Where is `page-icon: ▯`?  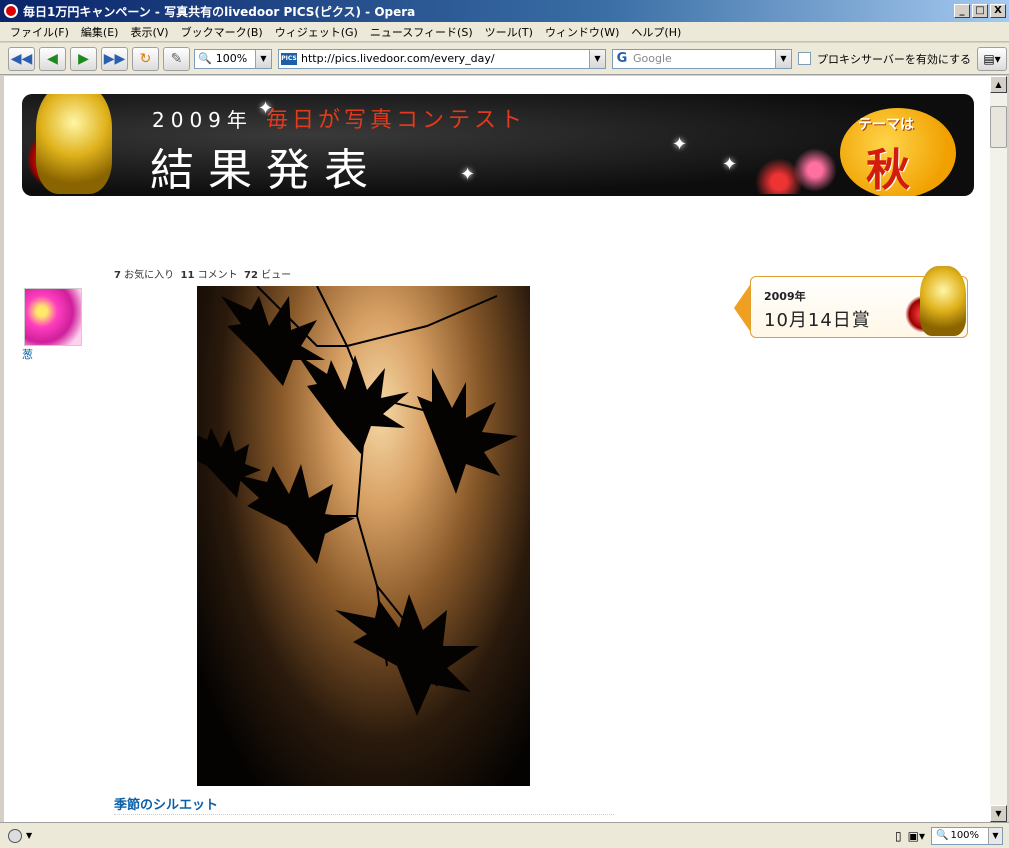 page-icon: ▯ is located at coordinates (898, 836).